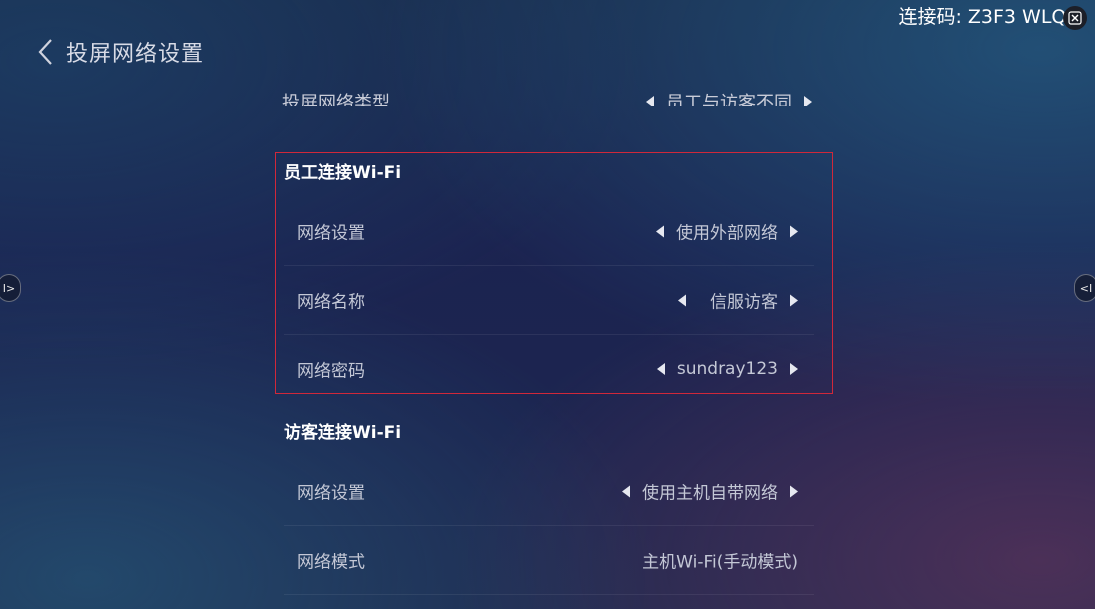 This screenshot has height=609, width=1095. I want to click on network-type-label: 投屏网络类型, so click(336, 99).